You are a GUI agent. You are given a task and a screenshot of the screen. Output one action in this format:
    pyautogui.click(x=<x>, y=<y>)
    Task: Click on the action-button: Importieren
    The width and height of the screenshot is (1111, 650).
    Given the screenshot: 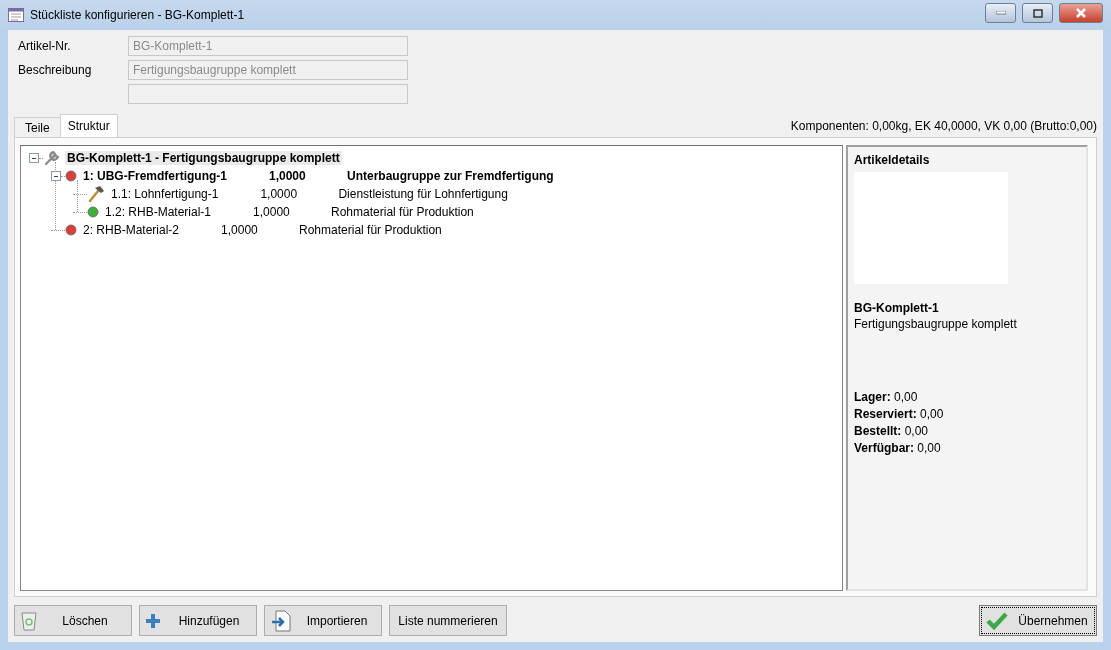 What is the action you would take?
    pyautogui.click(x=323, y=620)
    